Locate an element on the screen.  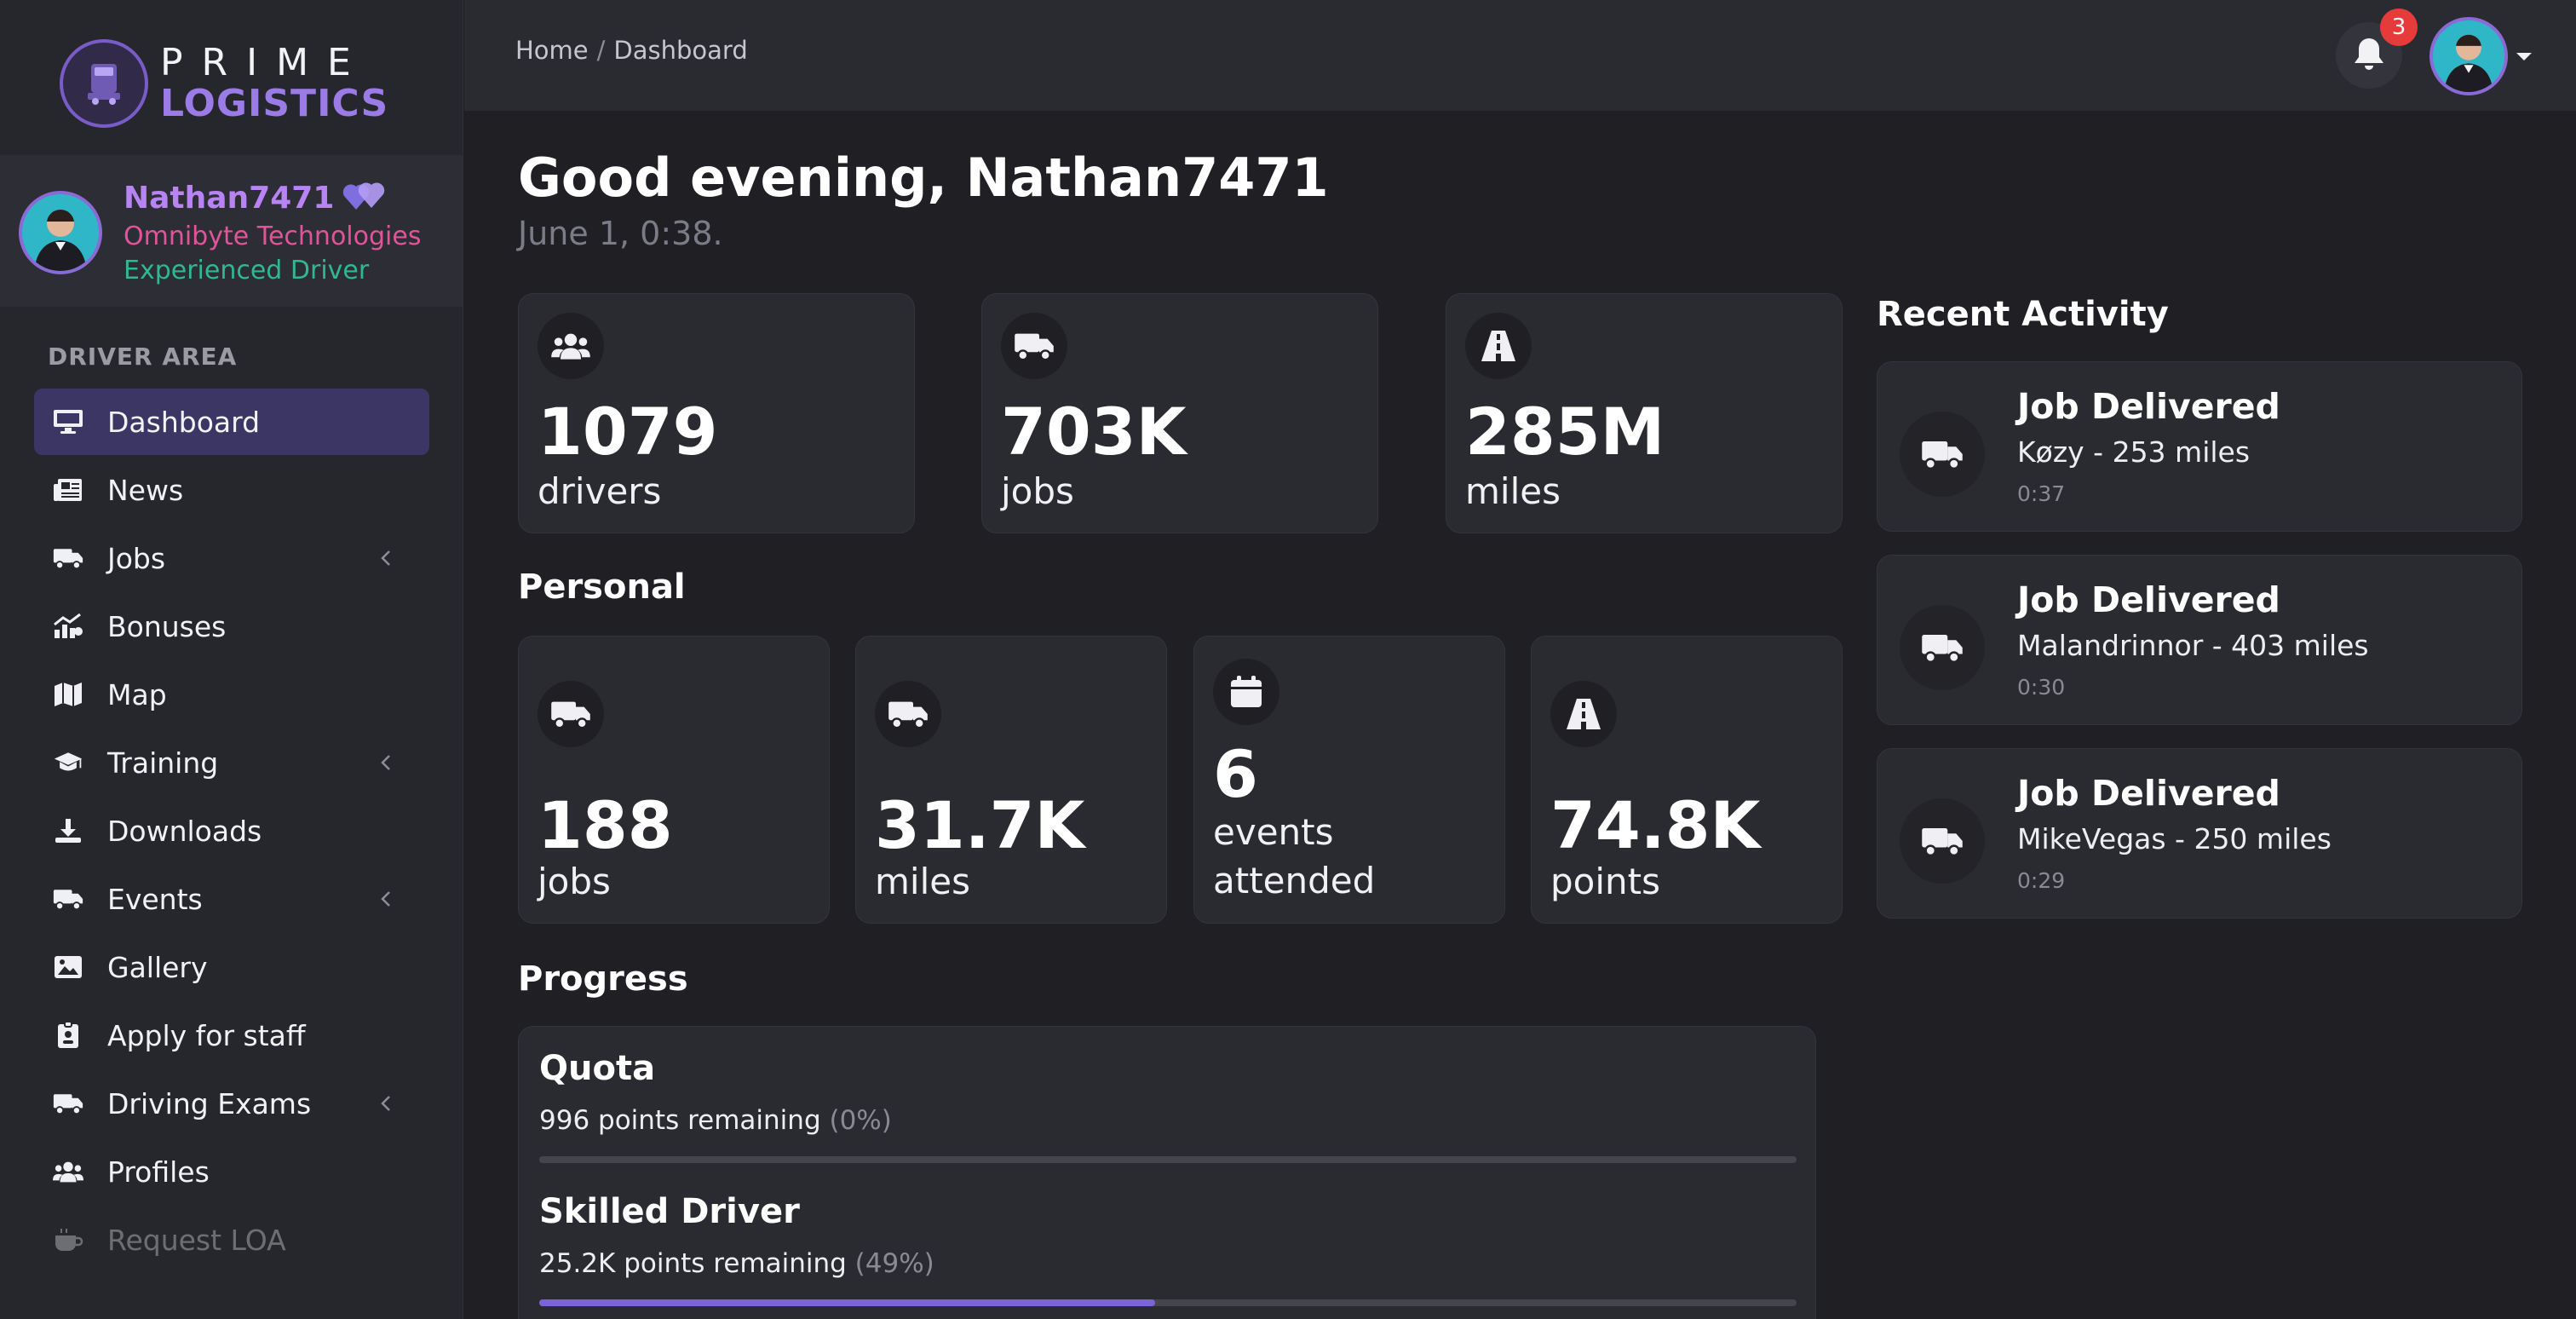
sidebar-item-label: Downloads is located at coordinates (185, 831).